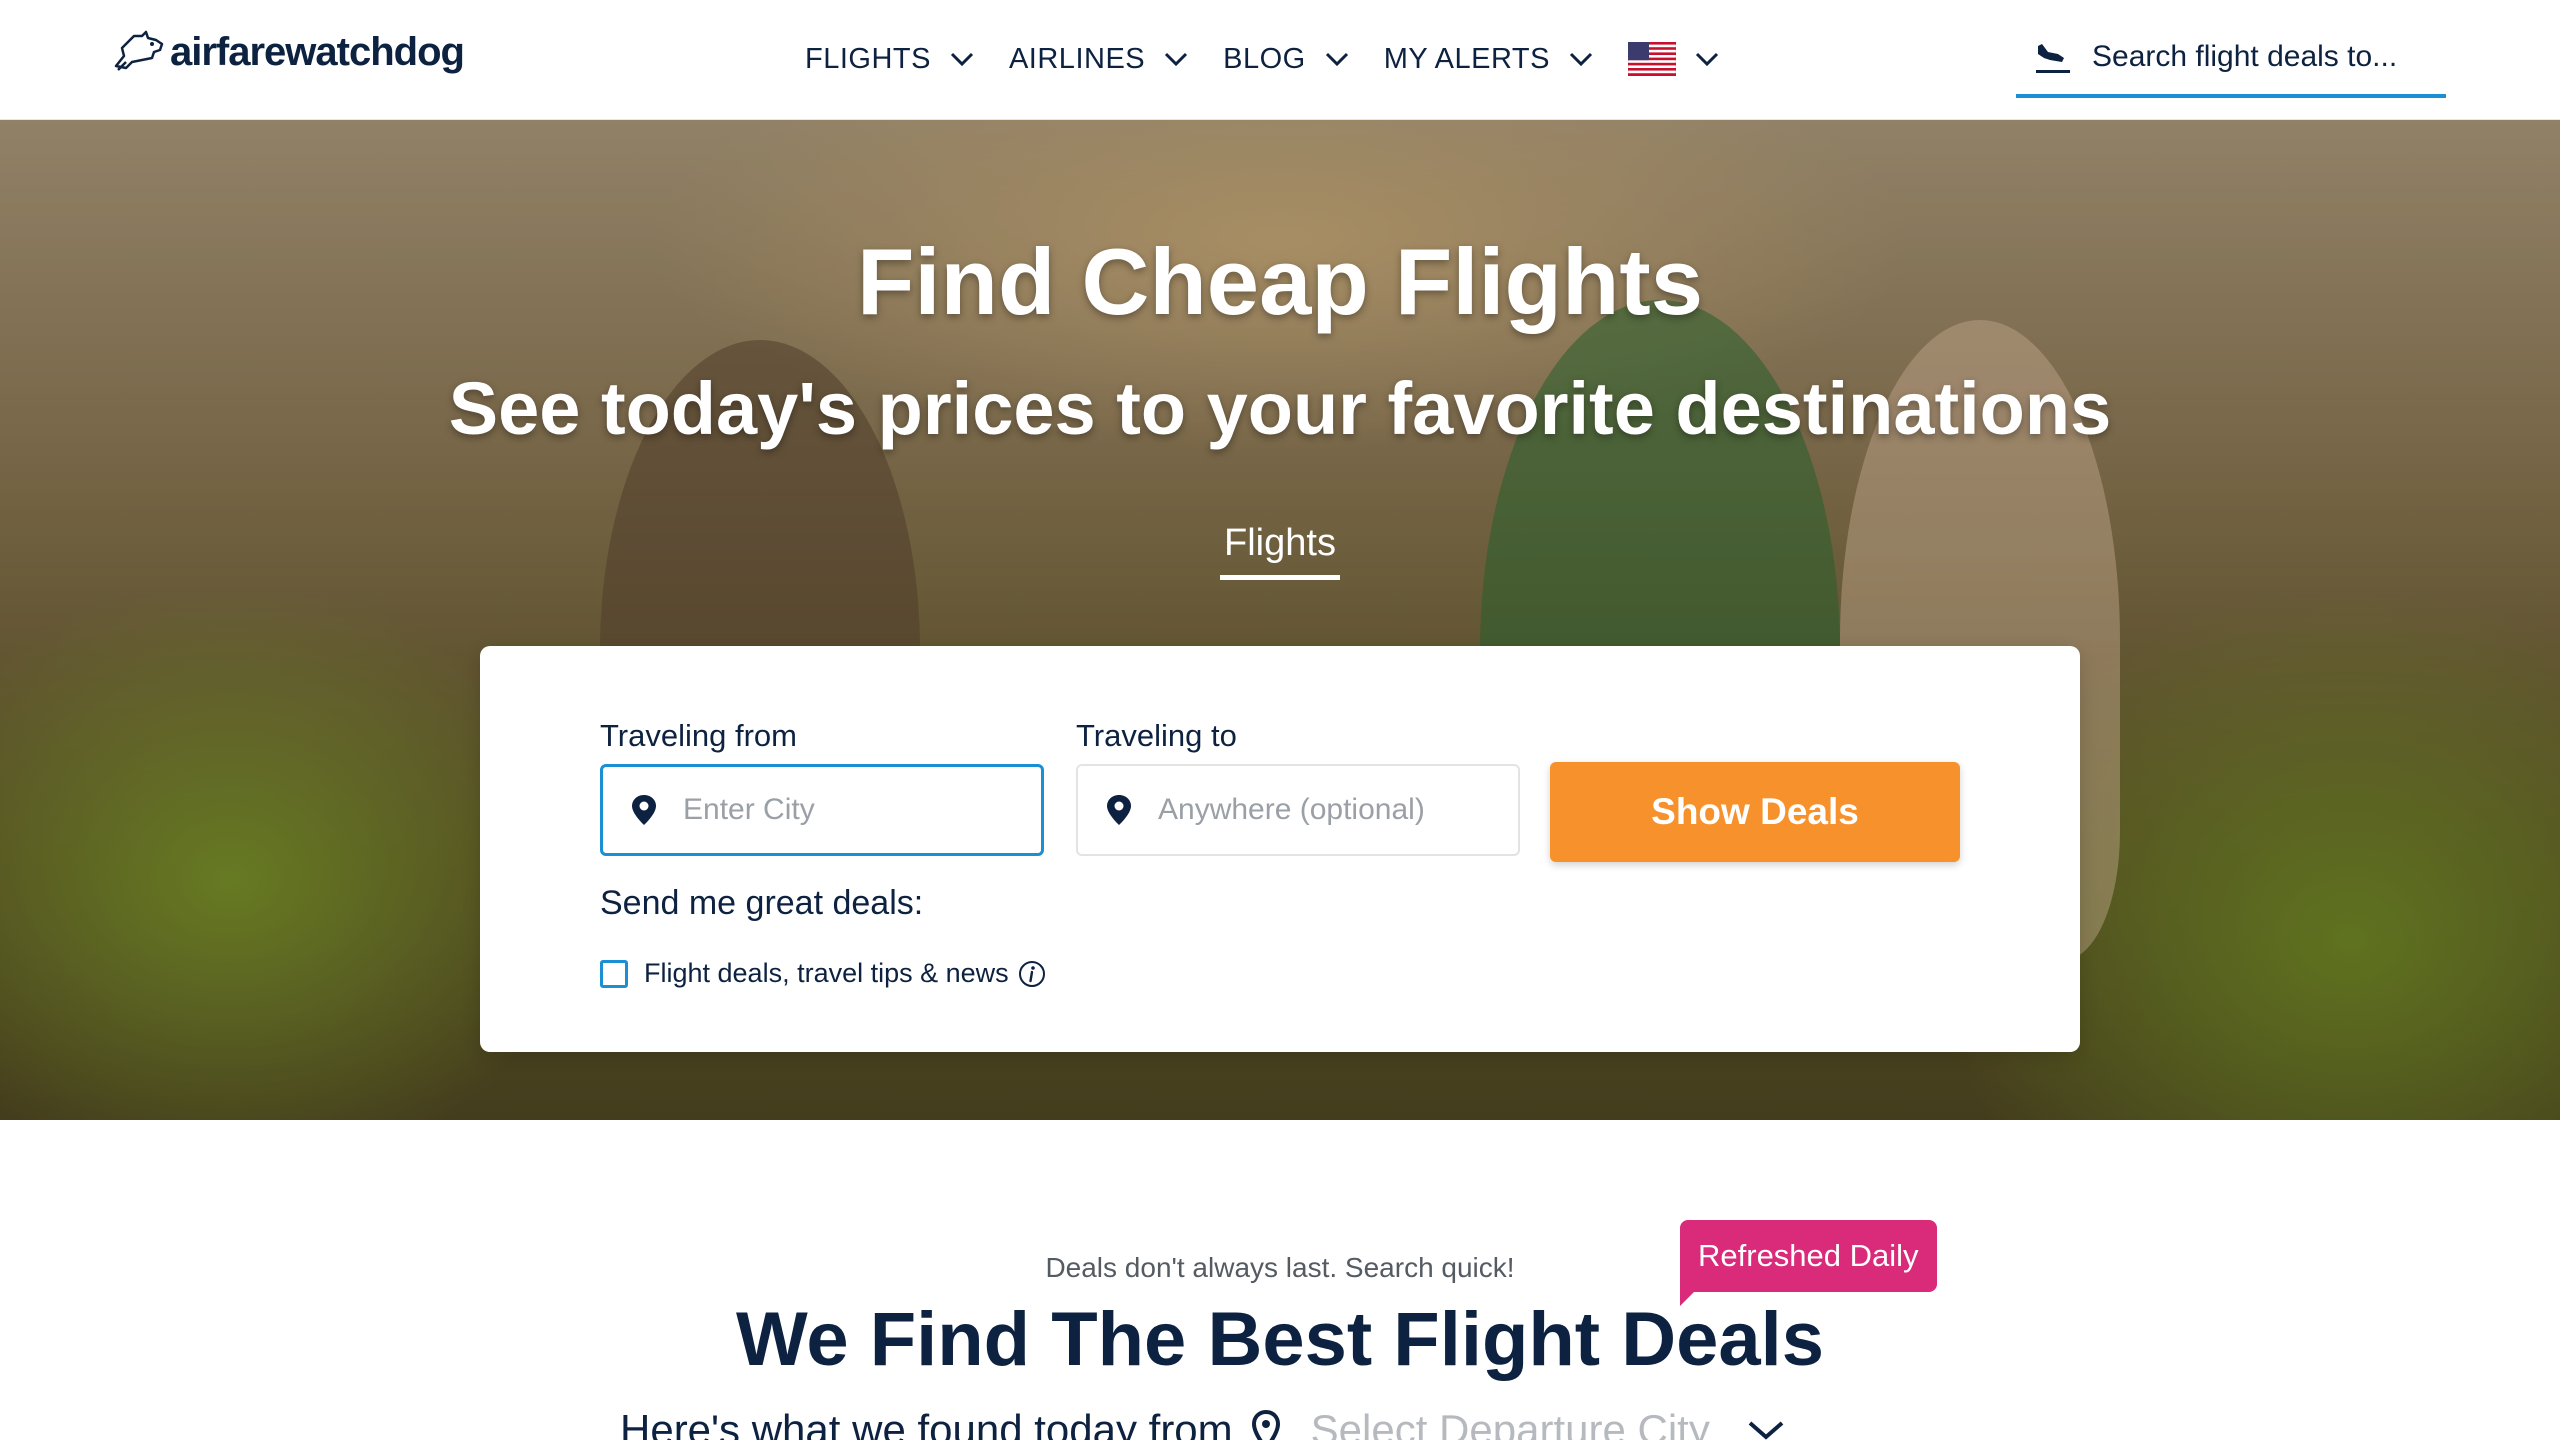 The height and width of the screenshot is (1440, 2560). Describe the element at coordinates (1077, 58) in the screenshot. I see `nav-airlines-label: AIRLINES` at that location.